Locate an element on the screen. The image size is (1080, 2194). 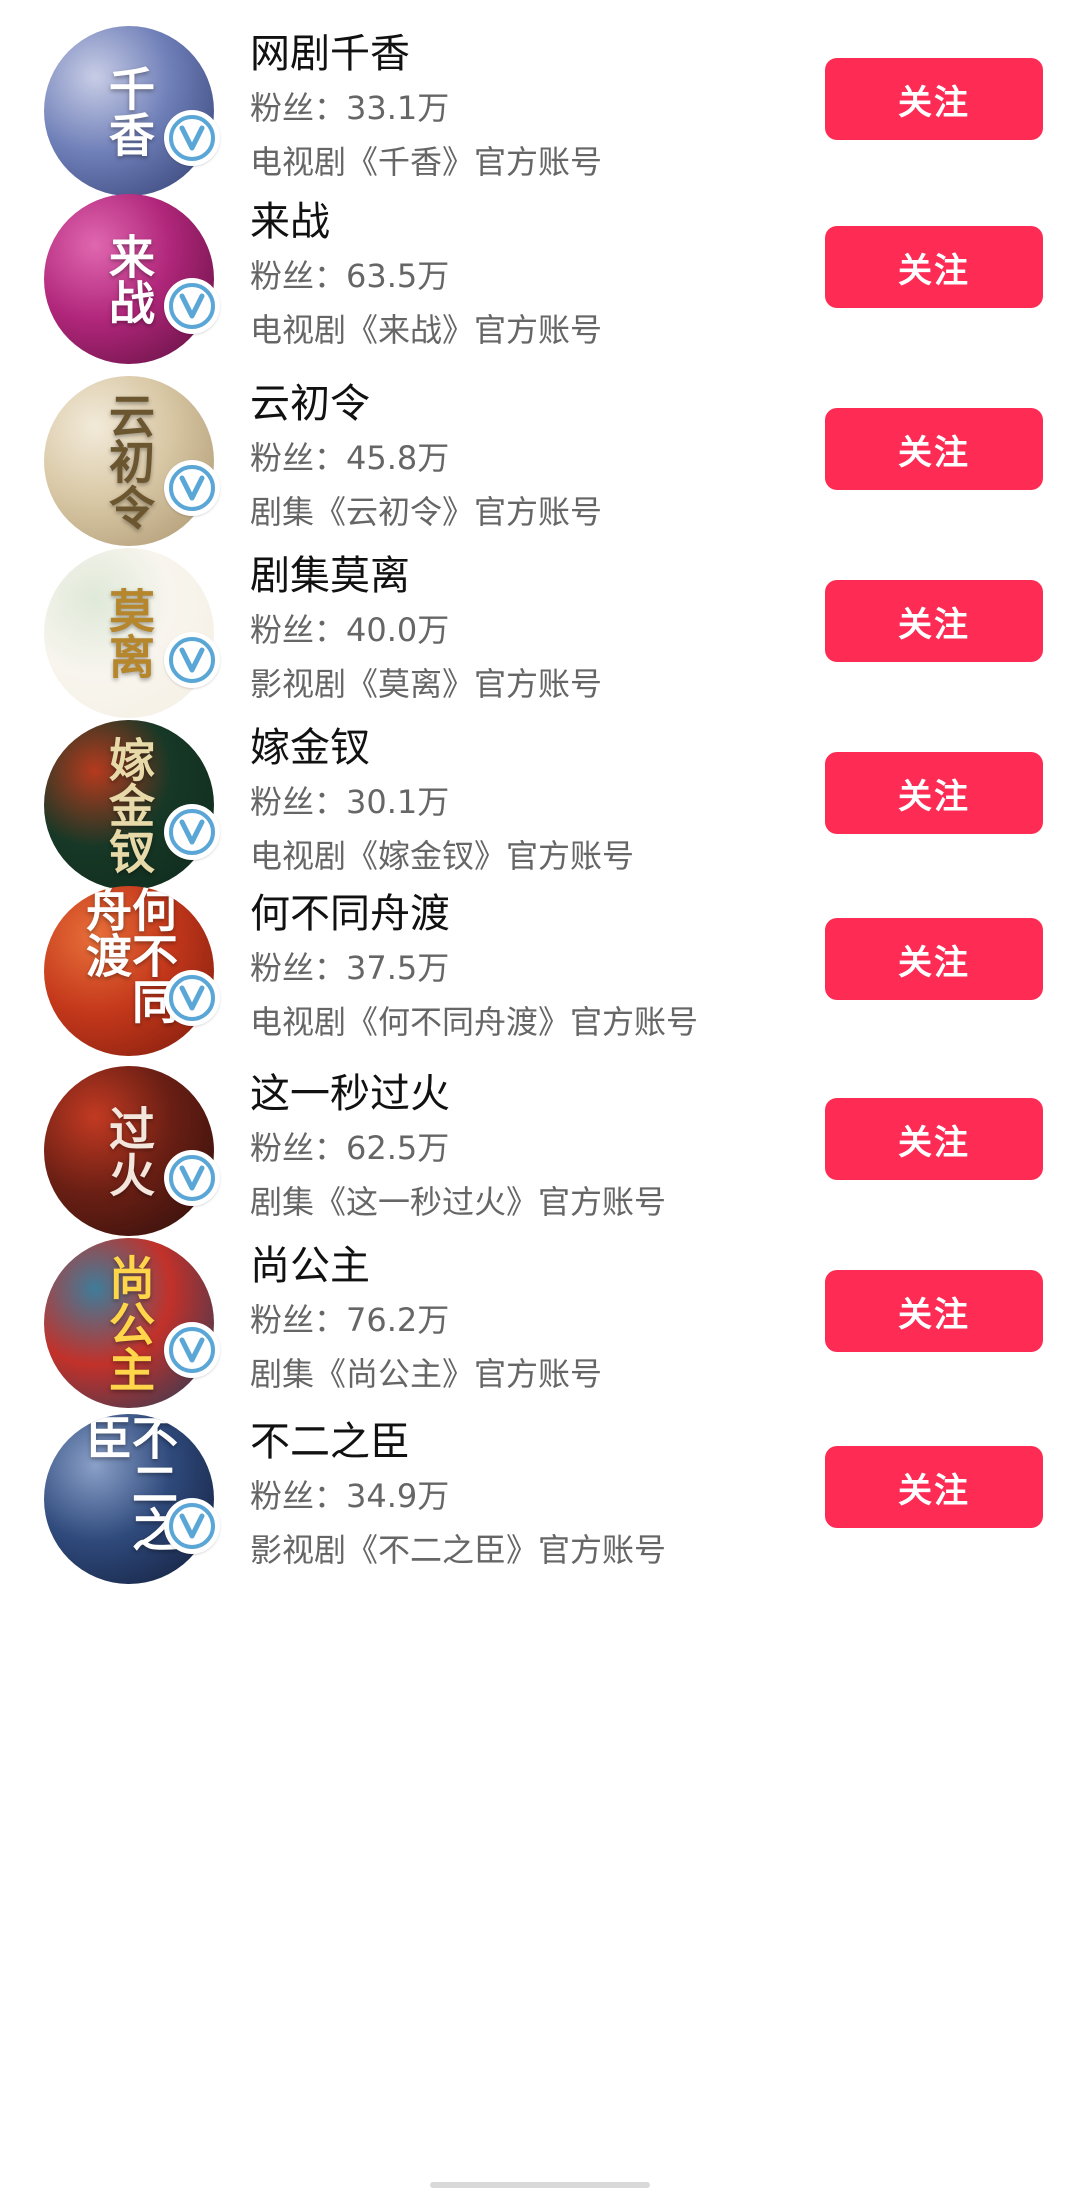
account-row: 不二之臣 不二之臣 粉丝：34.9万 影视剧《不二之臣》官方账号 关注 is located at coordinates (540, 1514).